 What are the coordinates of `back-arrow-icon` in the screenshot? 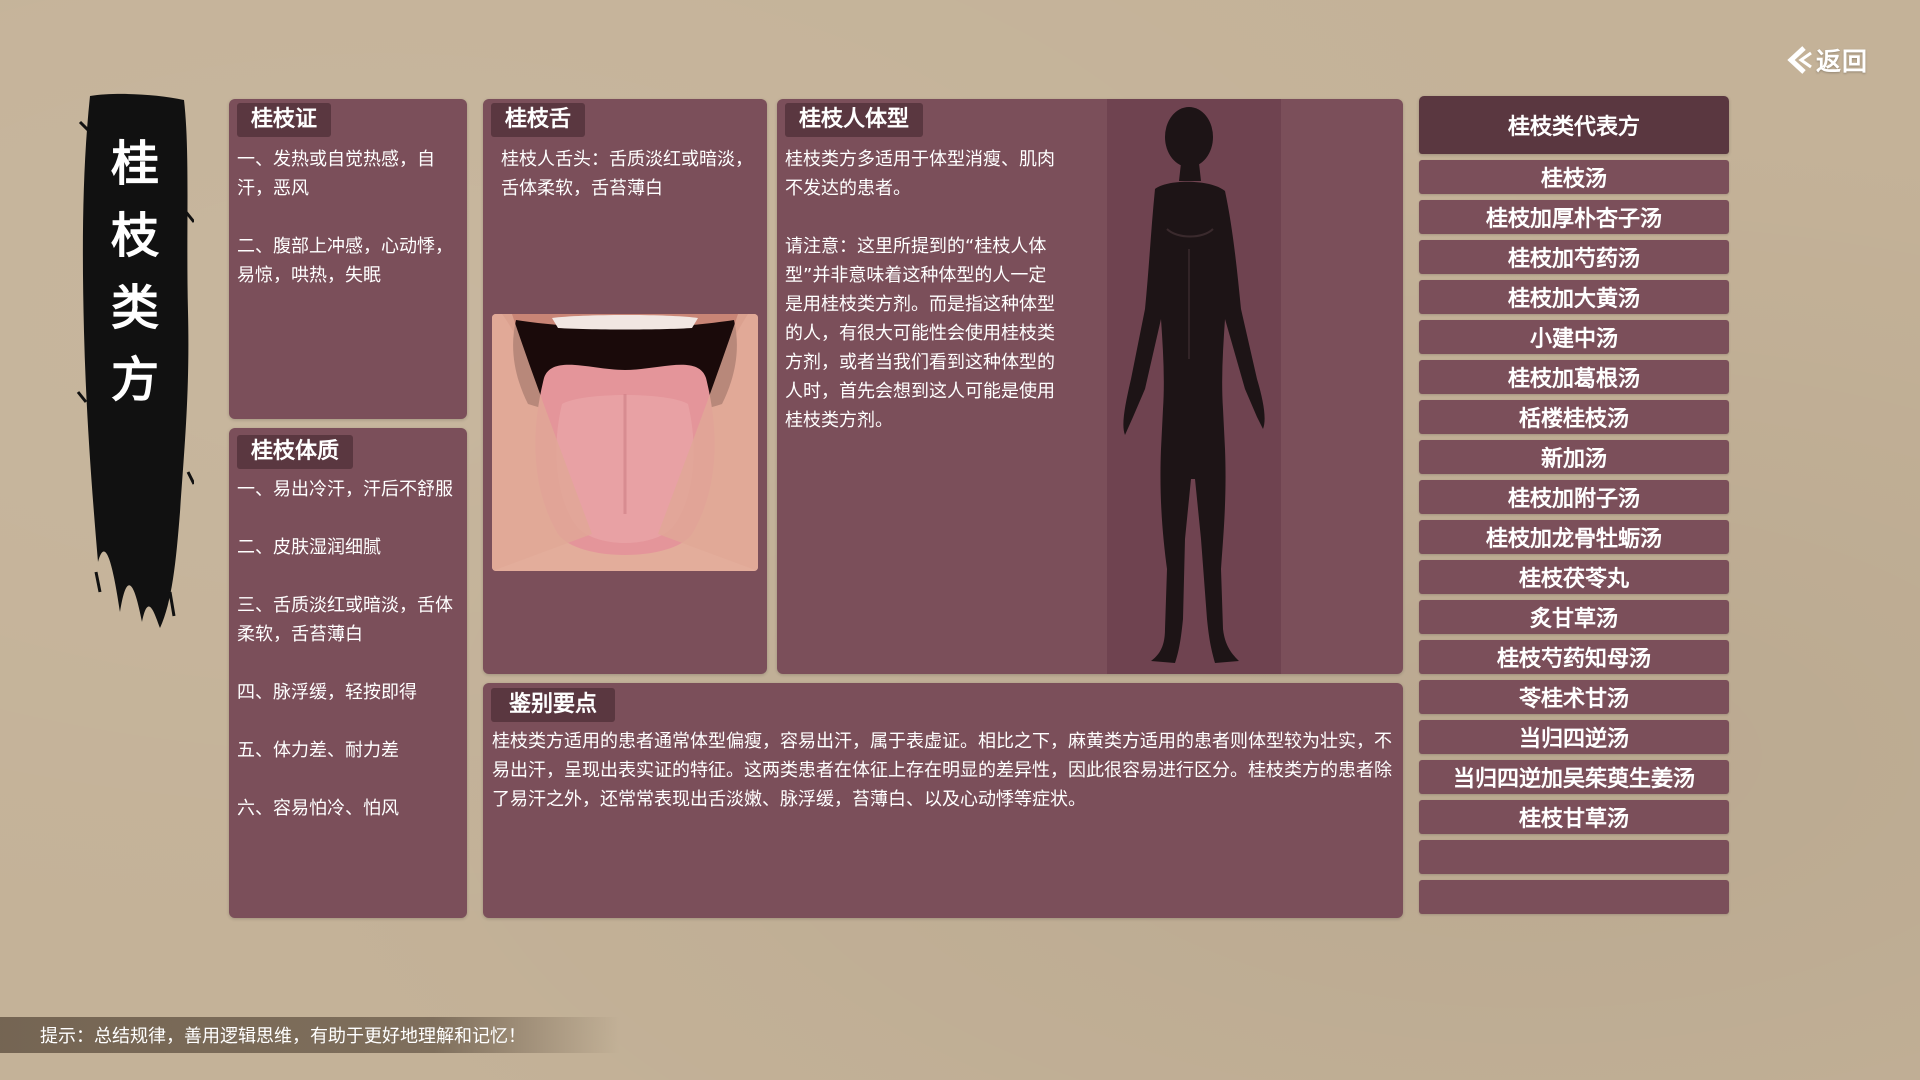 It's located at (1798, 60).